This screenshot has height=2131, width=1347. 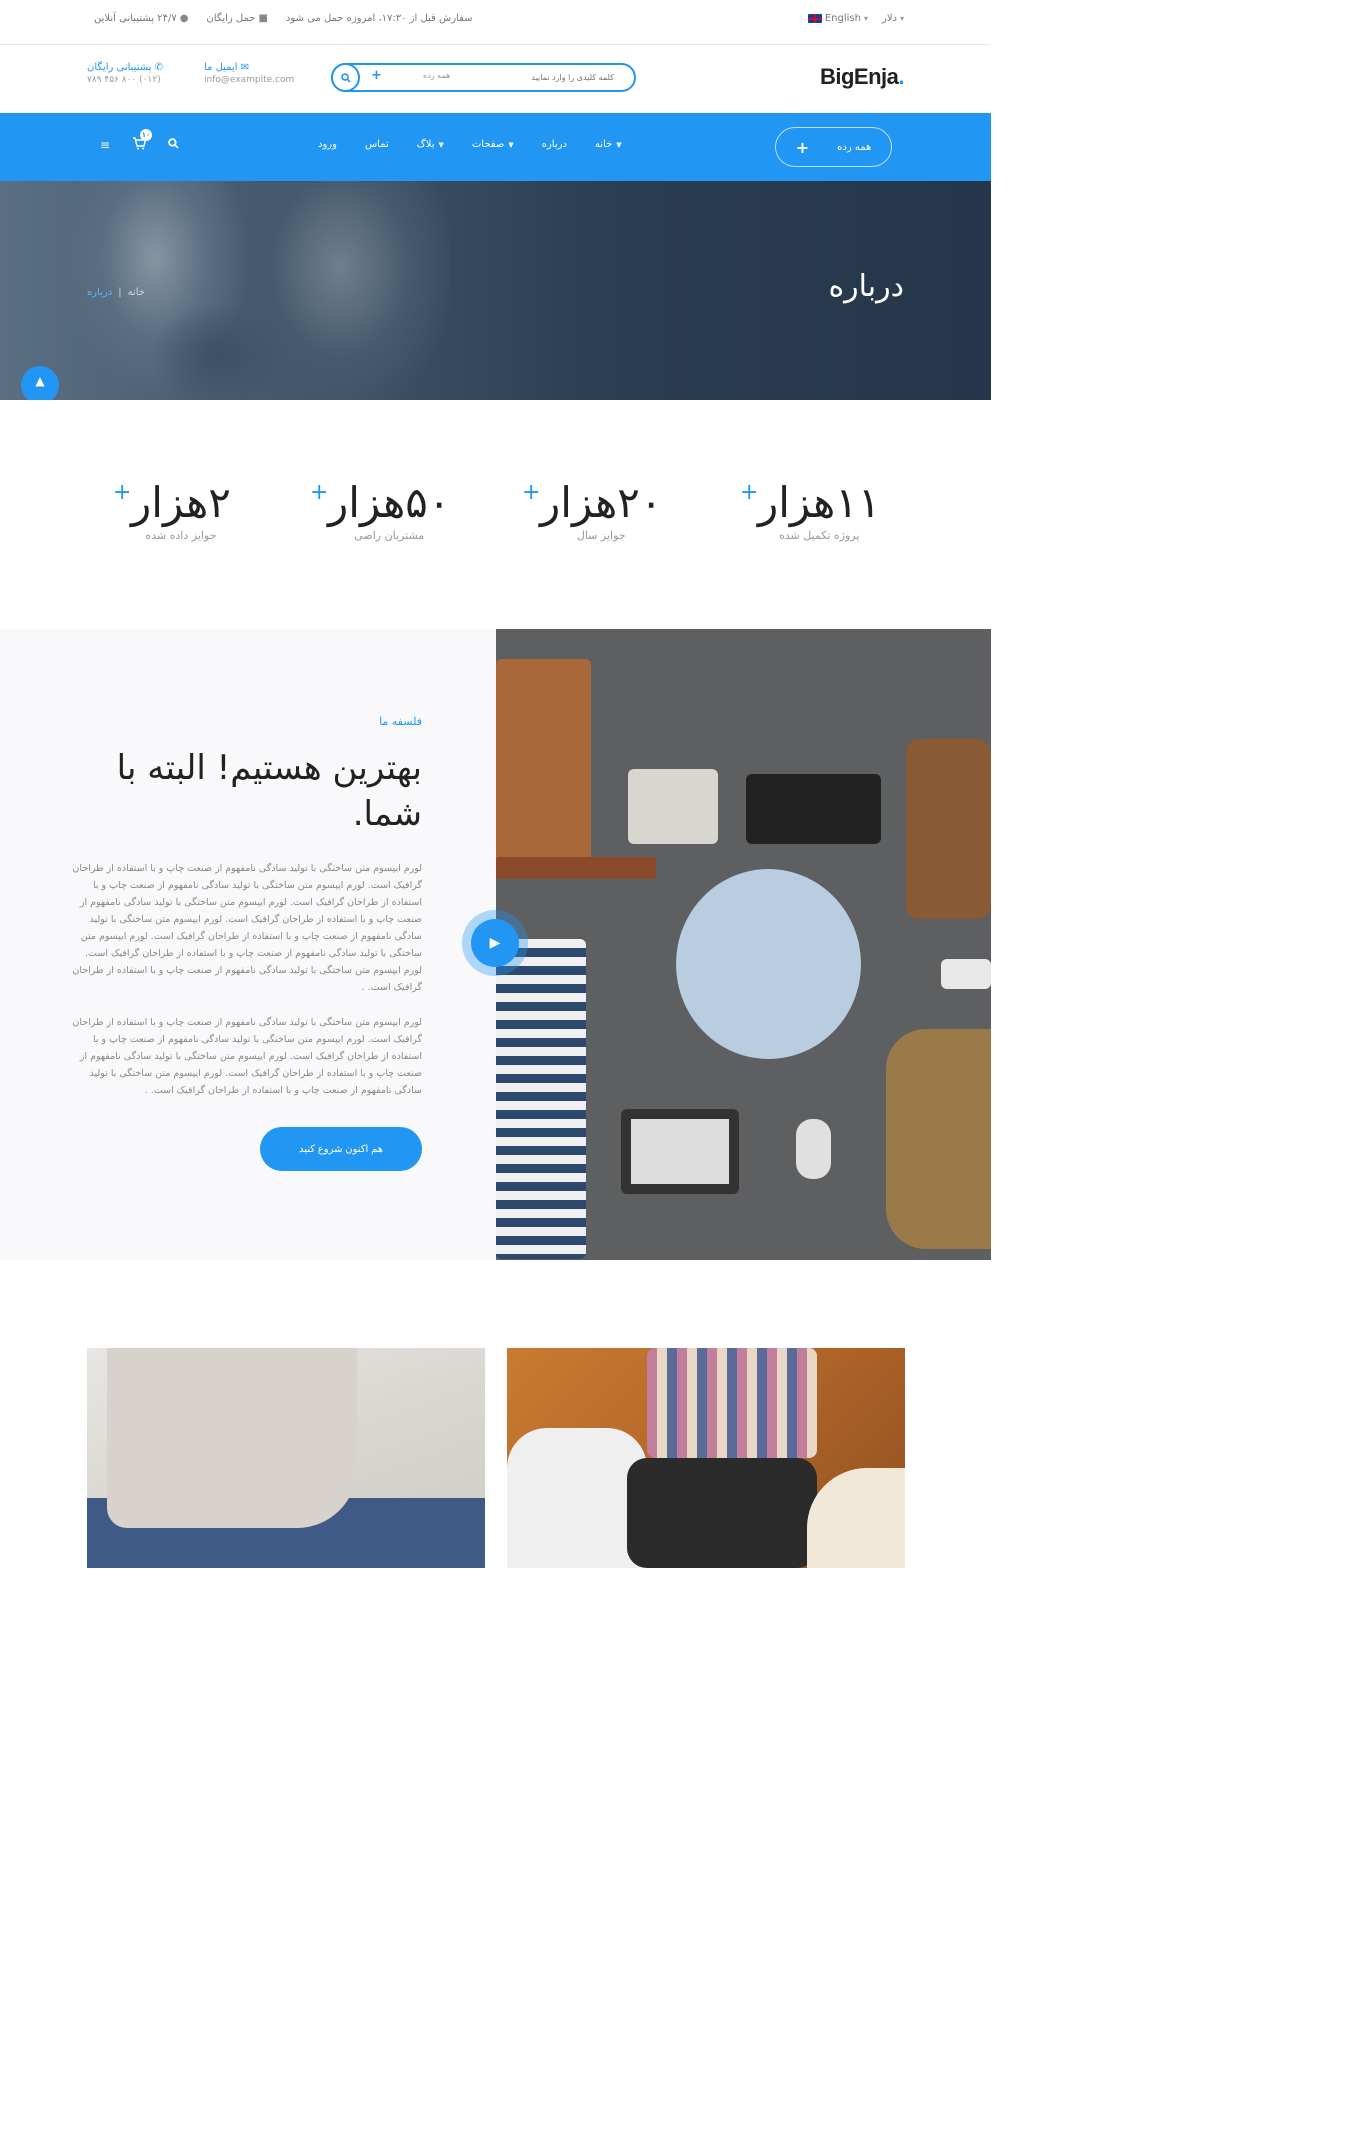 I want to click on start-now-button: هم اکنون شروع کنید, so click(x=341, y=1149).